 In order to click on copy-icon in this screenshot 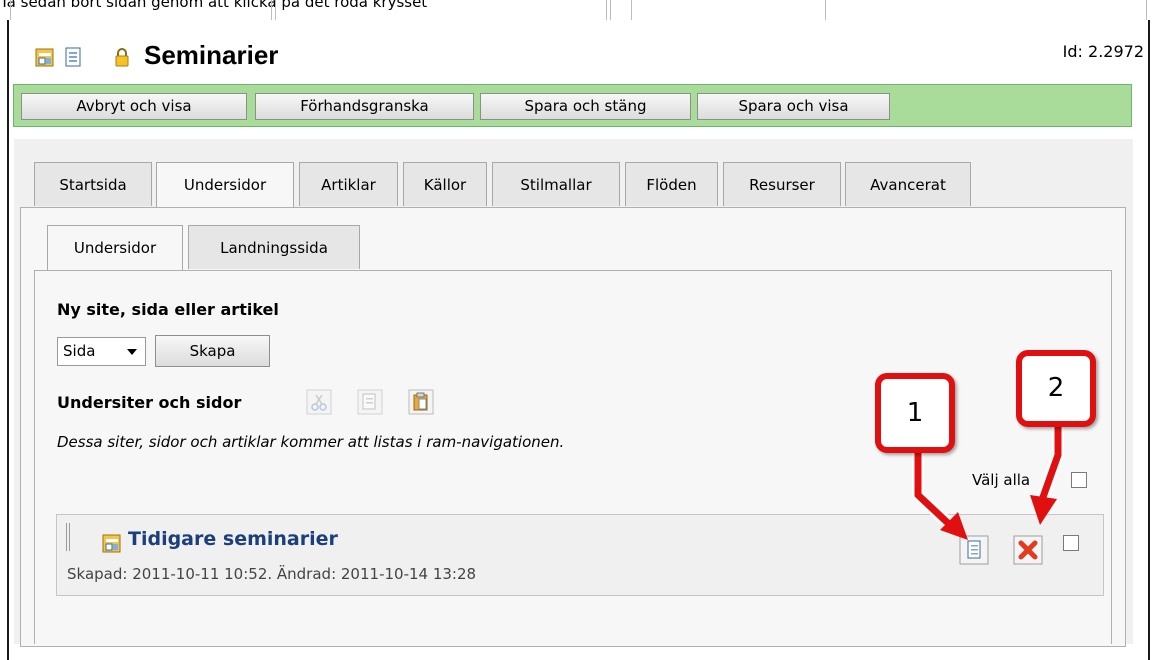, I will do `click(370, 404)`.